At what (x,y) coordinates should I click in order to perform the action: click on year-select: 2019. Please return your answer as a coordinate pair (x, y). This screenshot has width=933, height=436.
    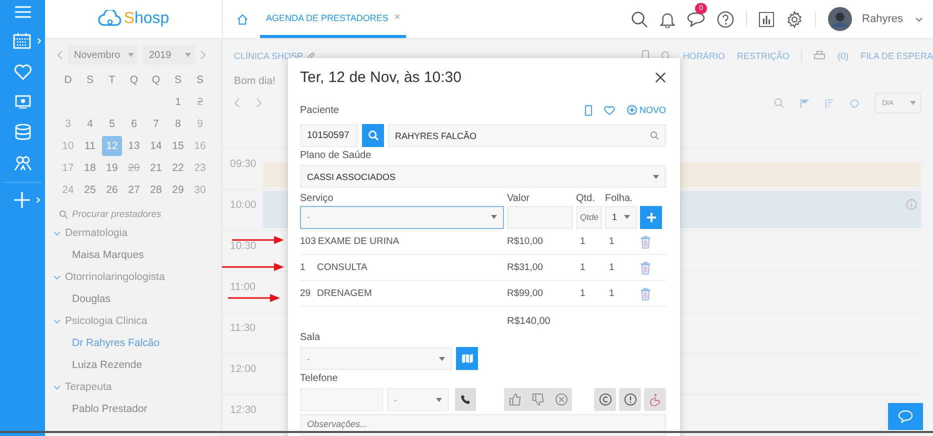
    Looking at the image, I should click on (169, 55).